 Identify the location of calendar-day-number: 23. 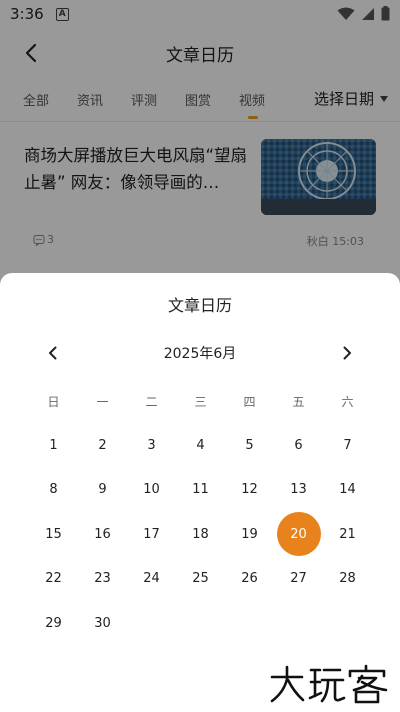
(102, 579).